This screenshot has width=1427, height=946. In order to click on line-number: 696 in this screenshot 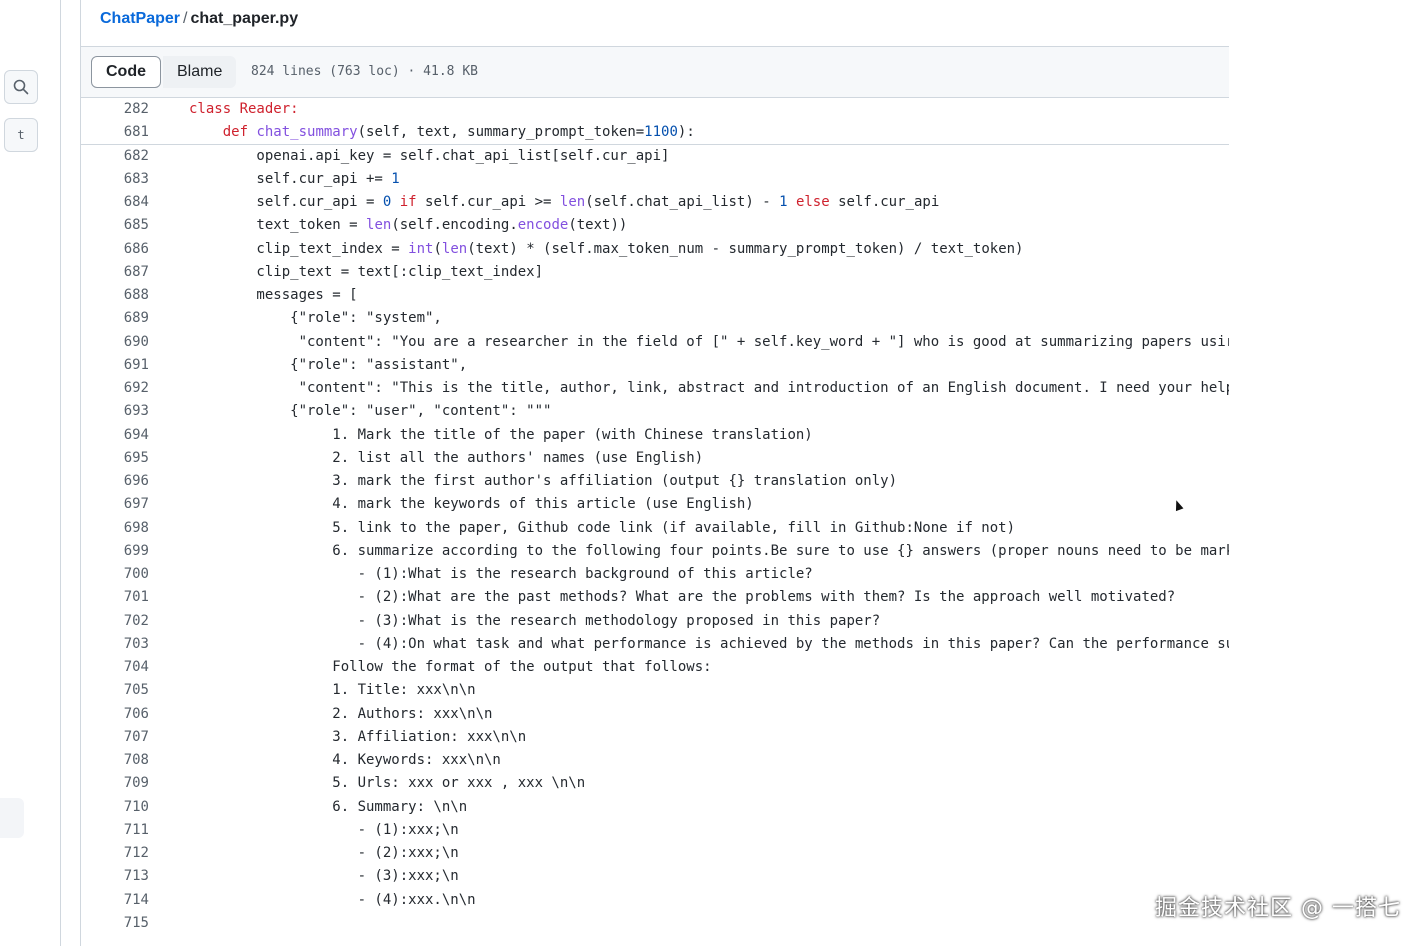, I will do `click(115, 481)`.